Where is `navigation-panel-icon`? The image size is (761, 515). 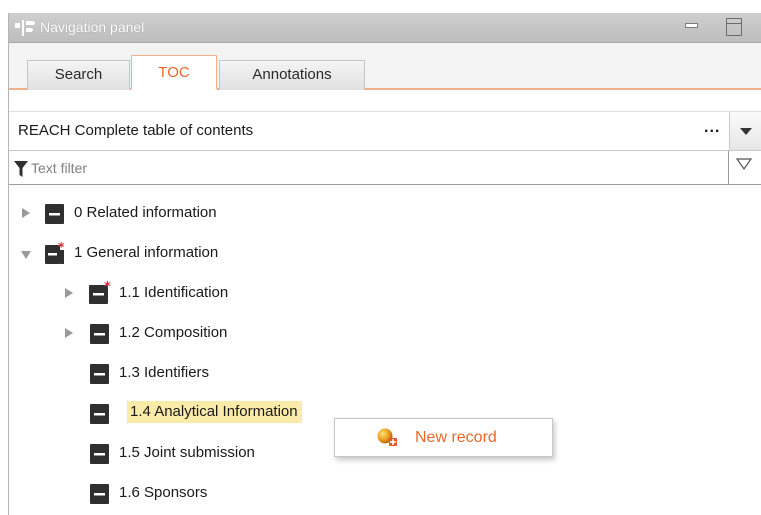
navigation-panel-icon is located at coordinates (25, 28).